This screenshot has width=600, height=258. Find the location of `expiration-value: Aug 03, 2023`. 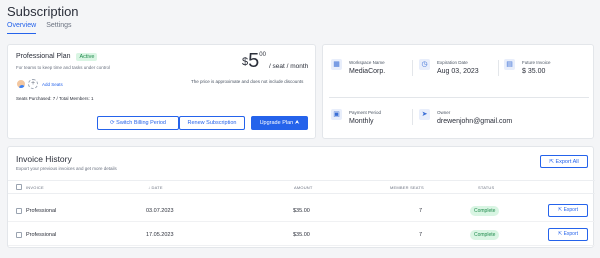

expiration-value: Aug 03, 2023 is located at coordinates (458, 71).